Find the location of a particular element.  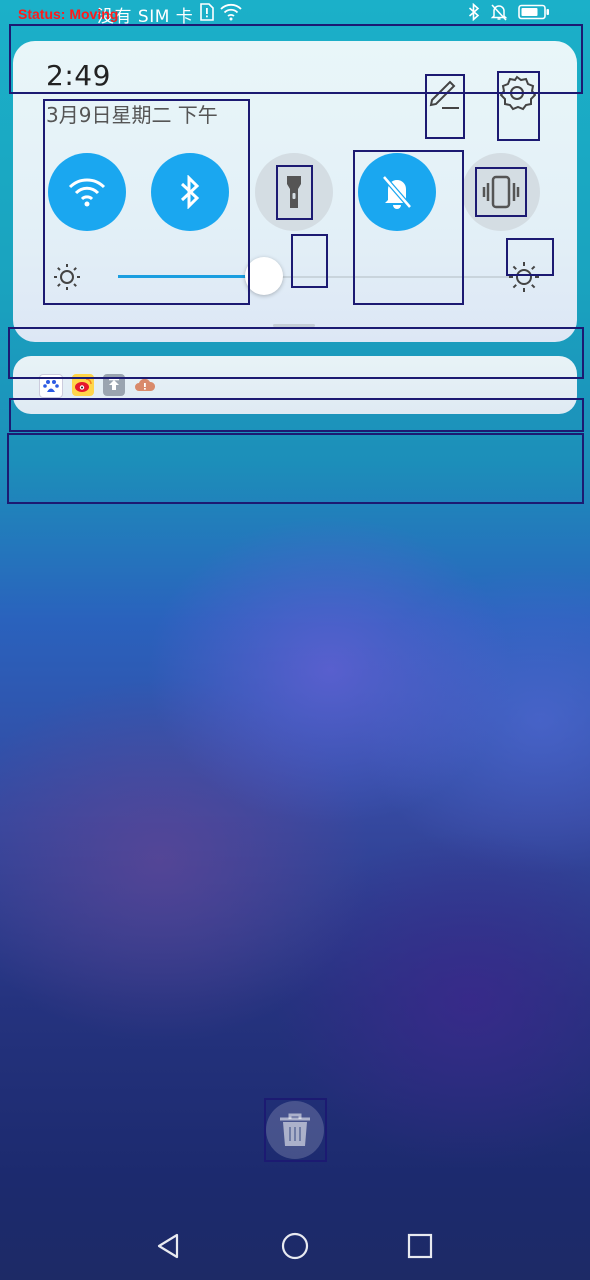

back-button is located at coordinates (168, 1246).